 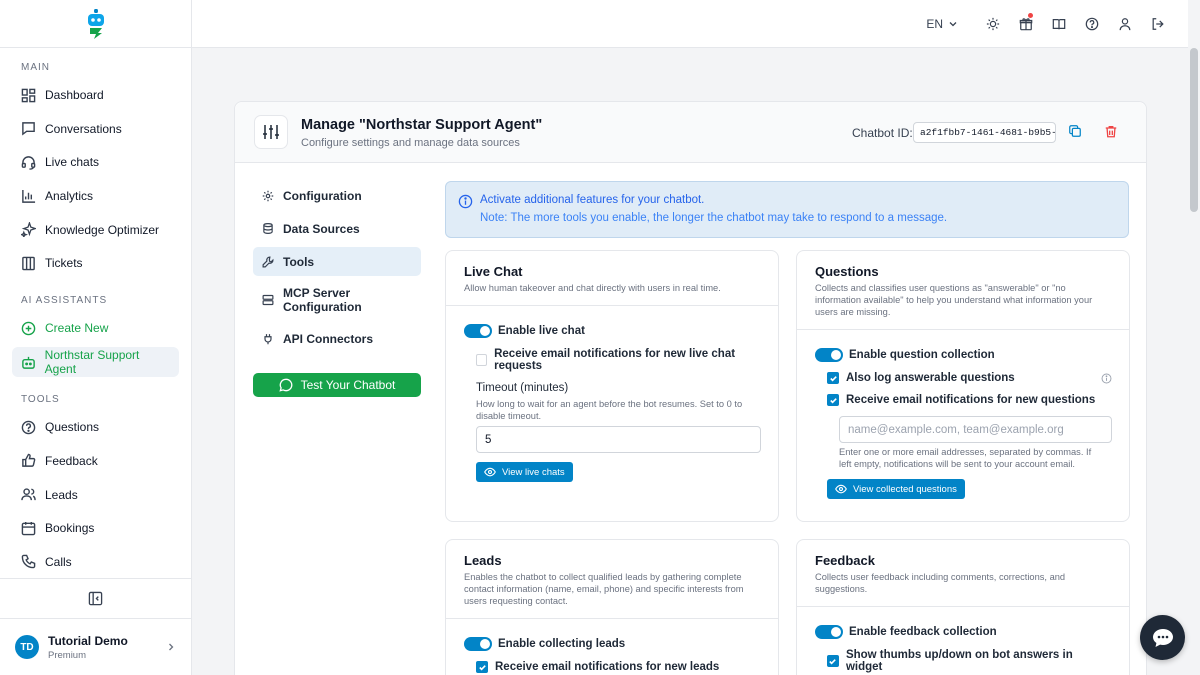 What do you see at coordinates (268, 339) in the screenshot?
I see `plug-icon` at bounding box center [268, 339].